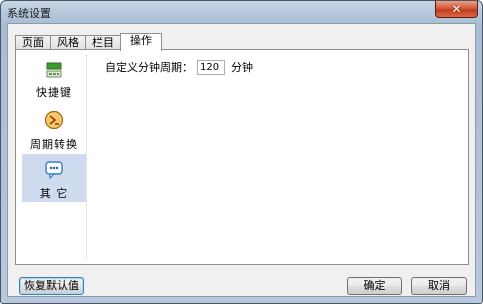 The height and width of the screenshot is (304, 483). Describe the element at coordinates (141, 42) in the screenshot. I see `tab-operation: 操作` at that location.